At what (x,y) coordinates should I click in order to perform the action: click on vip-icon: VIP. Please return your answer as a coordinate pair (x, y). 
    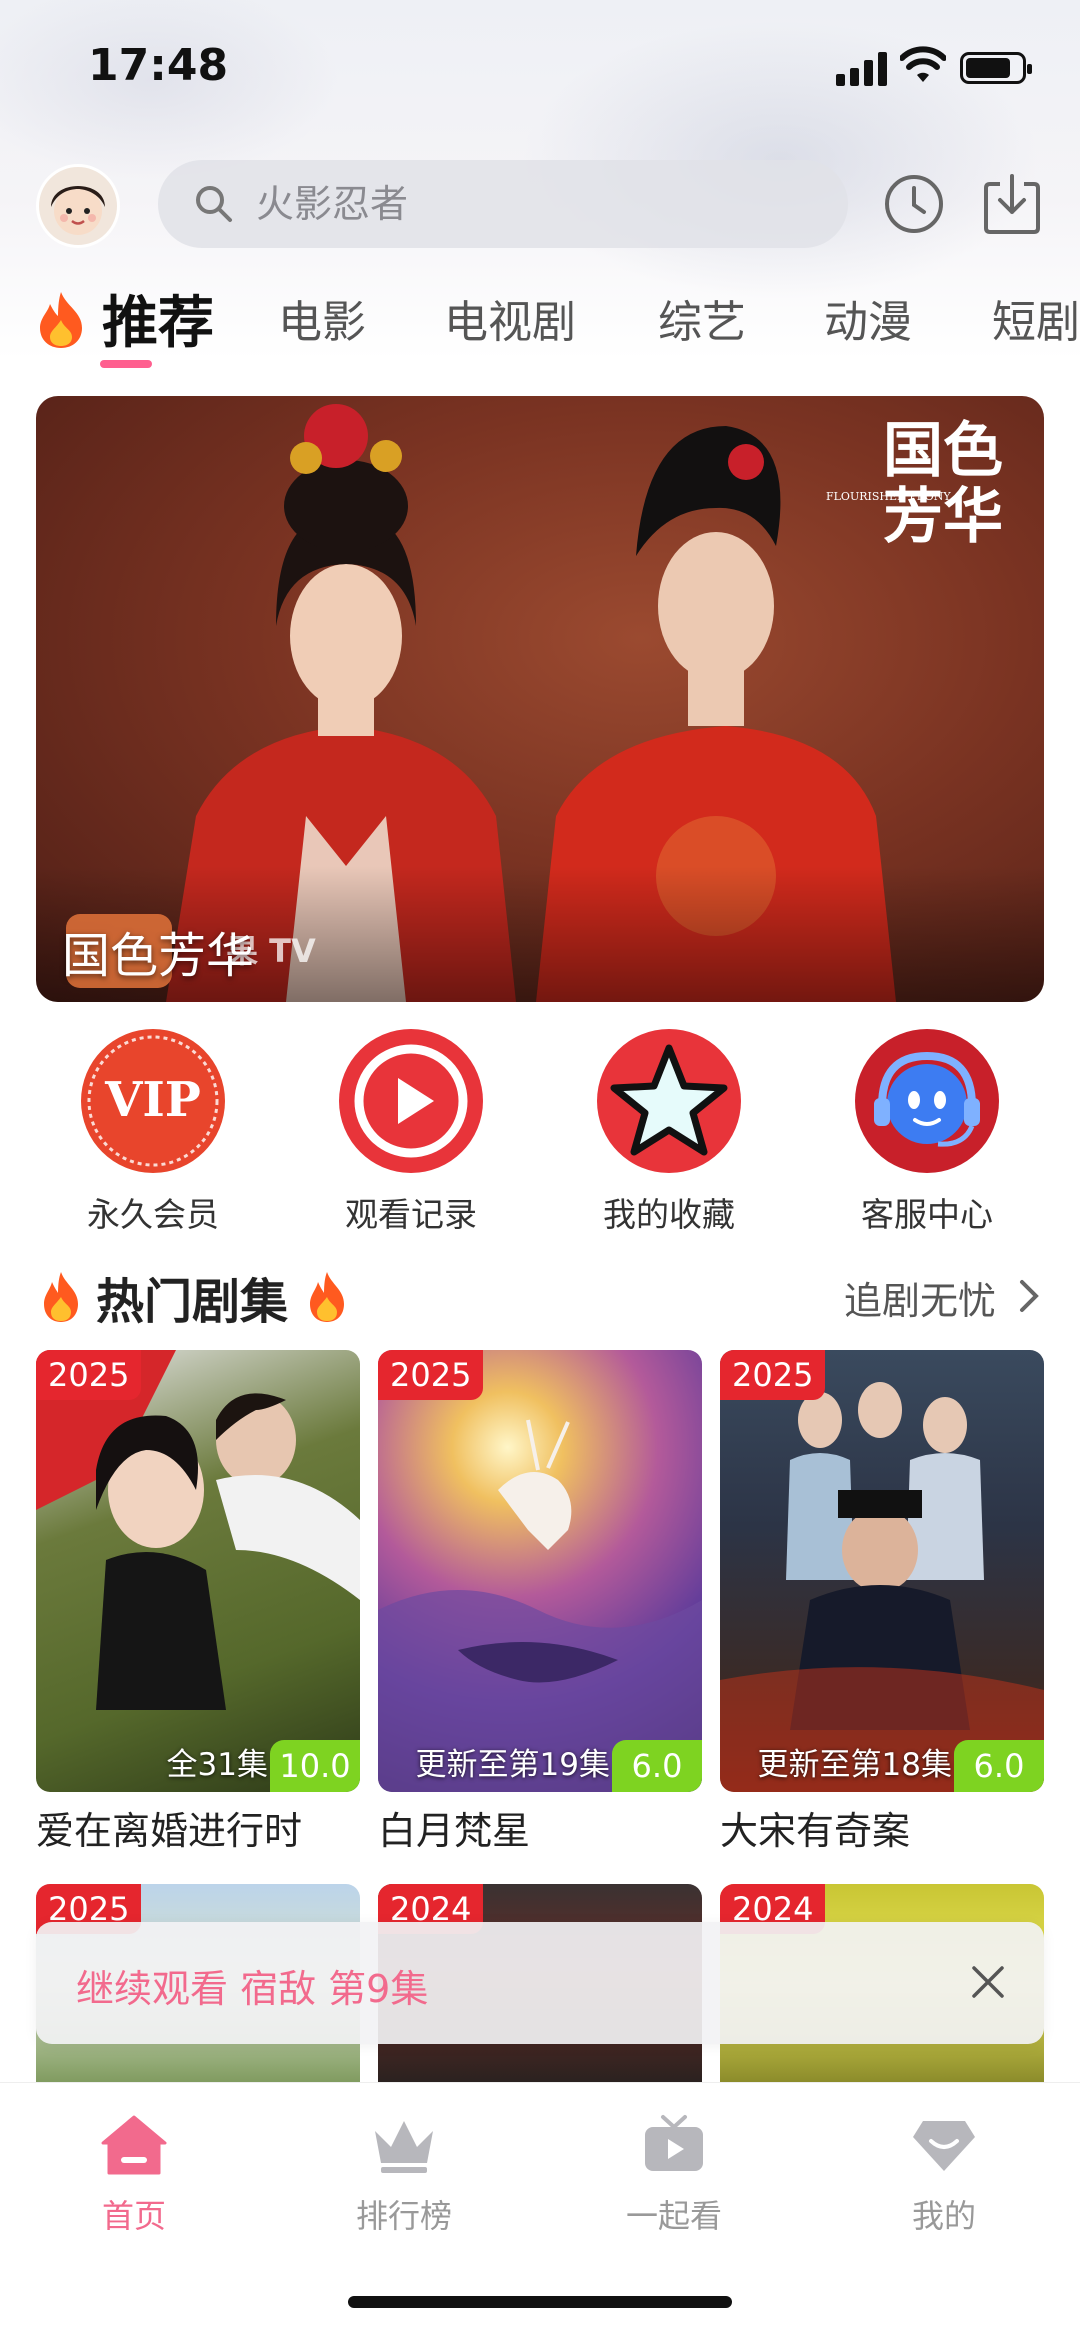
    Looking at the image, I should click on (153, 1101).